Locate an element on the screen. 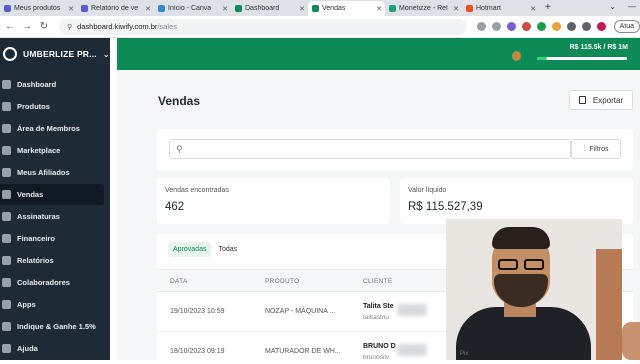 Image resolution: width=640 pixels, height=364 pixels. corner-webcam-fragment is located at coordinates (631, 341).